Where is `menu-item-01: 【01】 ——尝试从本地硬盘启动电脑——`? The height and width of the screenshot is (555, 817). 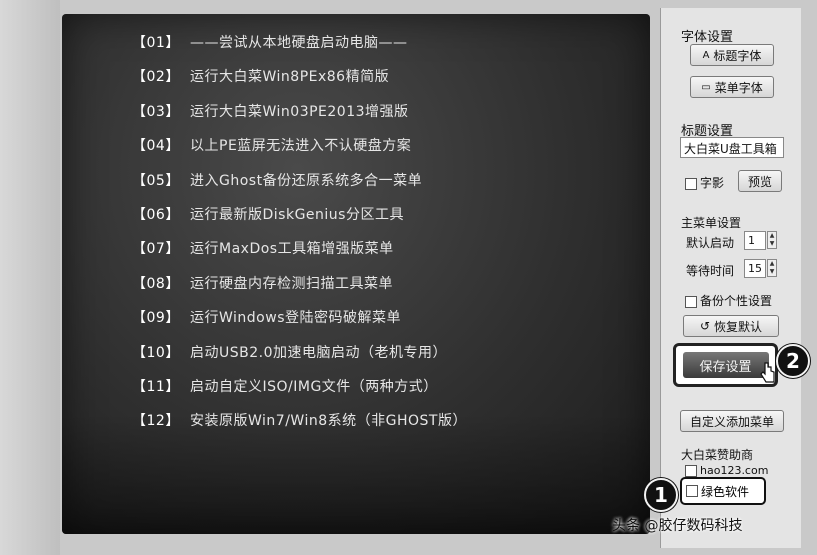 menu-item-01: 【01】 ——尝试从本地硬盘启动电脑—— is located at coordinates (270, 43).